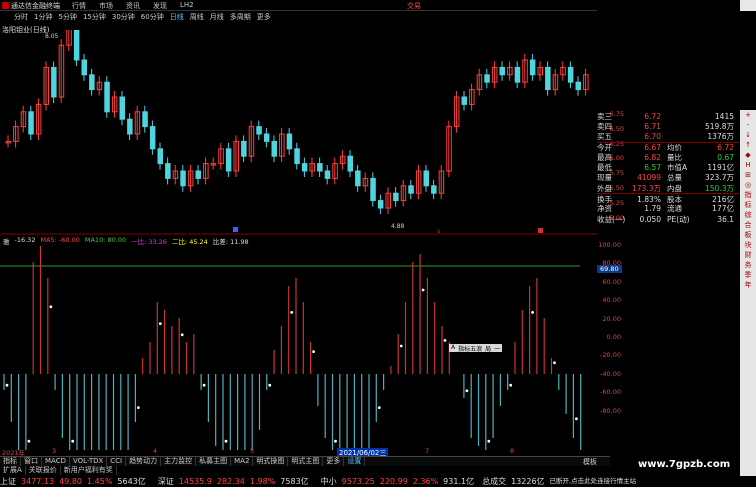 This screenshot has width=756, height=487. What do you see at coordinates (494, 481) in the screenshot?
I see `total-label: 总成交` at bounding box center [494, 481].